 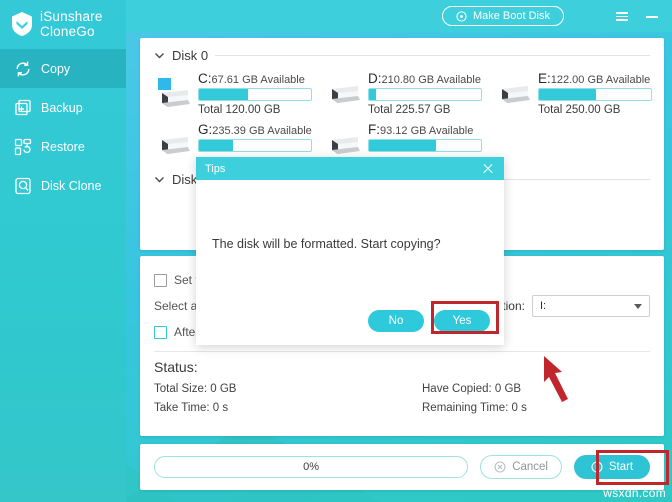 I want to click on drive-available-e: 122.00 GB Available, so click(x=600, y=80).